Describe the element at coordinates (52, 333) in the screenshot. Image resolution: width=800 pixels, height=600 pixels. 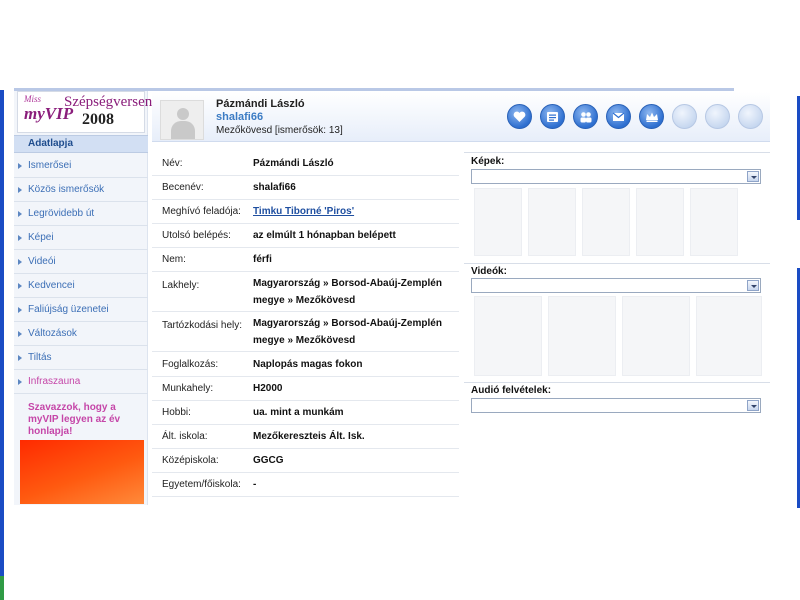
I see `sidebar-item-label: Változások` at that location.